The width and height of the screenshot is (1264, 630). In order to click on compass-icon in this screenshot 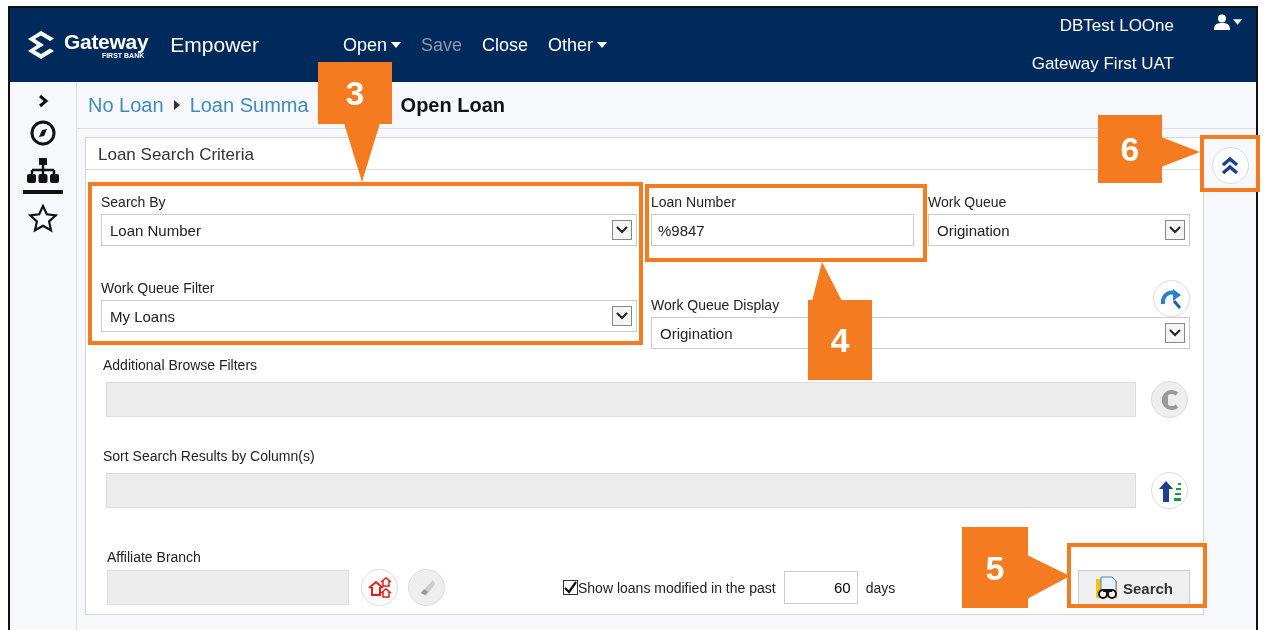, I will do `click(43, 133)`.